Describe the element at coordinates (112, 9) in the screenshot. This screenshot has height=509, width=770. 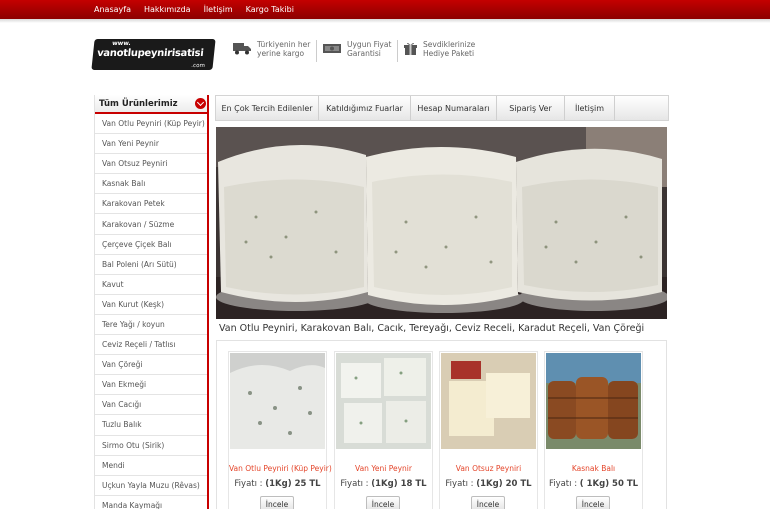
I see `top-link-home: Anasayfa` at that location.